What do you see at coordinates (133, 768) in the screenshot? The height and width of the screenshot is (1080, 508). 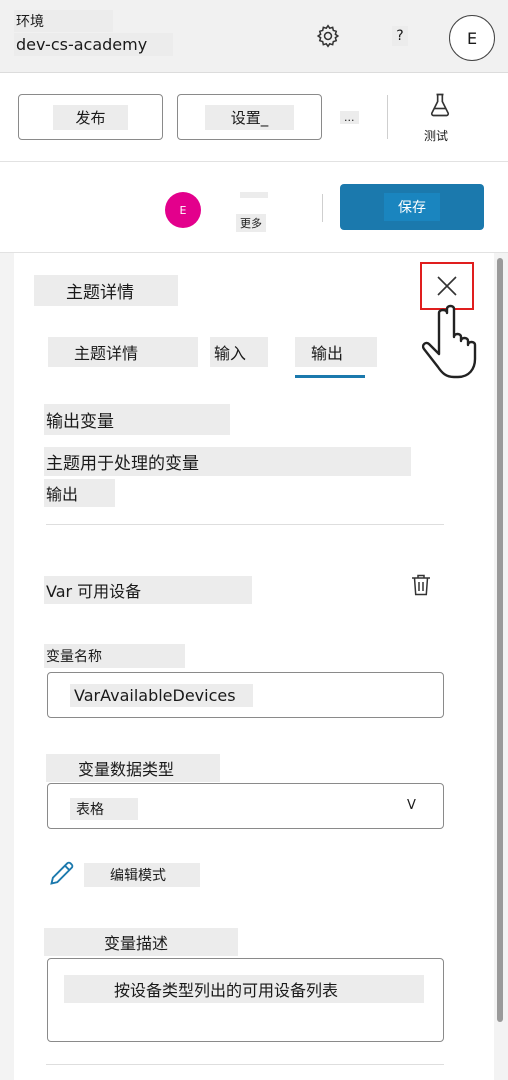 I see `variable-type-label: 变量数据类型` at bounding box center [133, 768].